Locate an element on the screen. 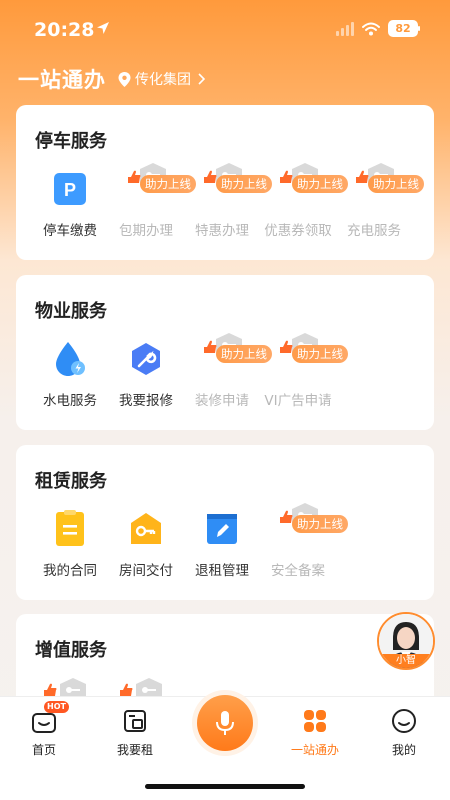 This screenshot has width=450, height=800. my-contract-item: 我的合同 is located at coordinates (70, 545).